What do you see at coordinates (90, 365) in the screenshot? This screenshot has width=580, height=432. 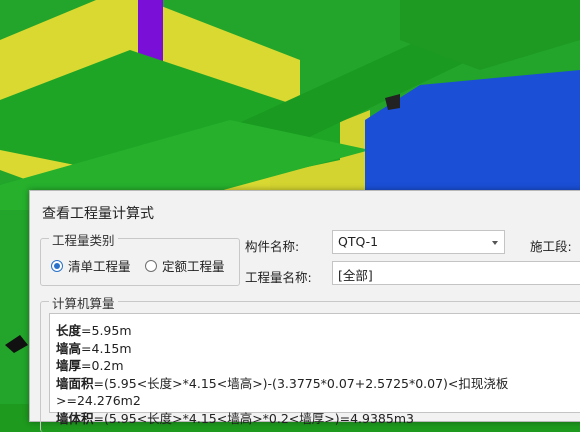 I see `calc-line-wall-thickness: 墙厚=0.2m` at bounding box center [90, 365].